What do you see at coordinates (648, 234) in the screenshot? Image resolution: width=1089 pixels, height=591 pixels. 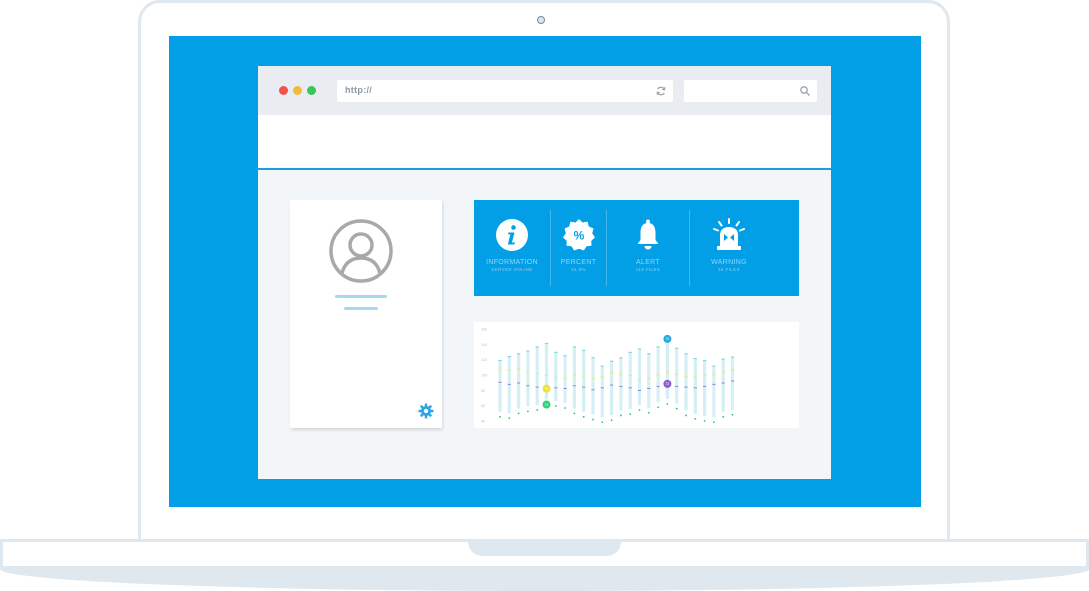 I see `bell-icon` at bounding box center [648, 234].